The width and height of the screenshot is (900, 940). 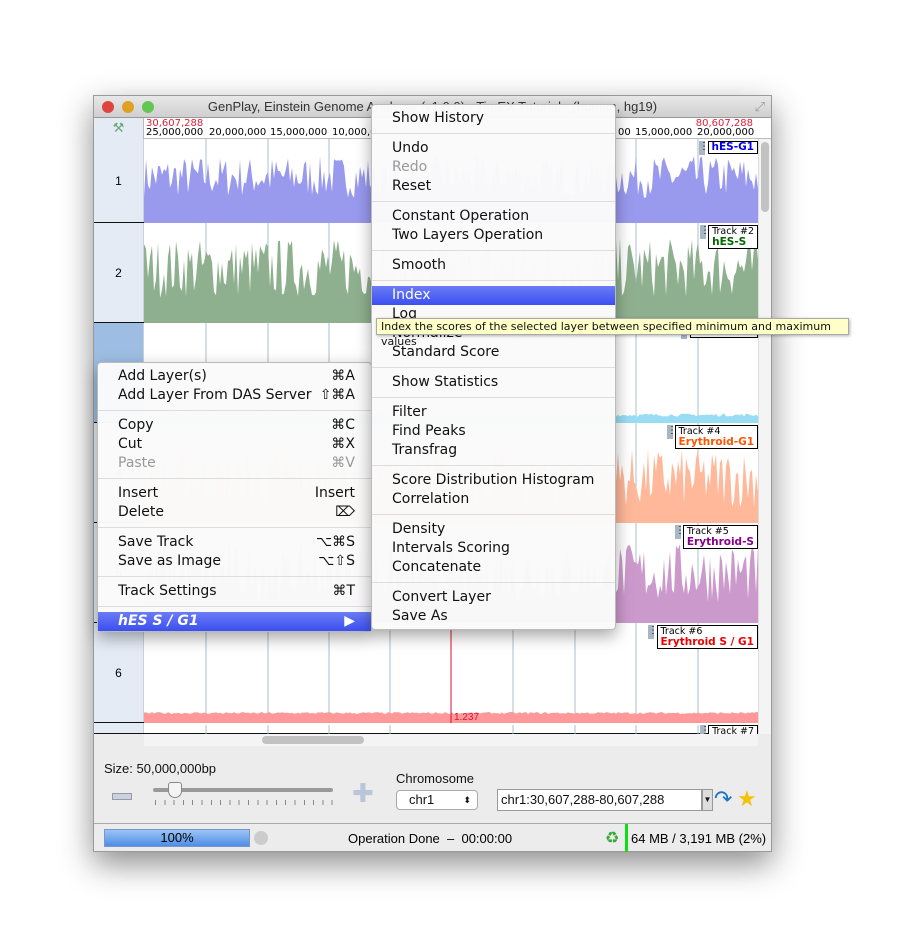 What do you see at coordinates (493, 235) in the screenshot?
I see `menu-item-two-layers-operation: Two Layers Operation` at bounding box center [493, 235].